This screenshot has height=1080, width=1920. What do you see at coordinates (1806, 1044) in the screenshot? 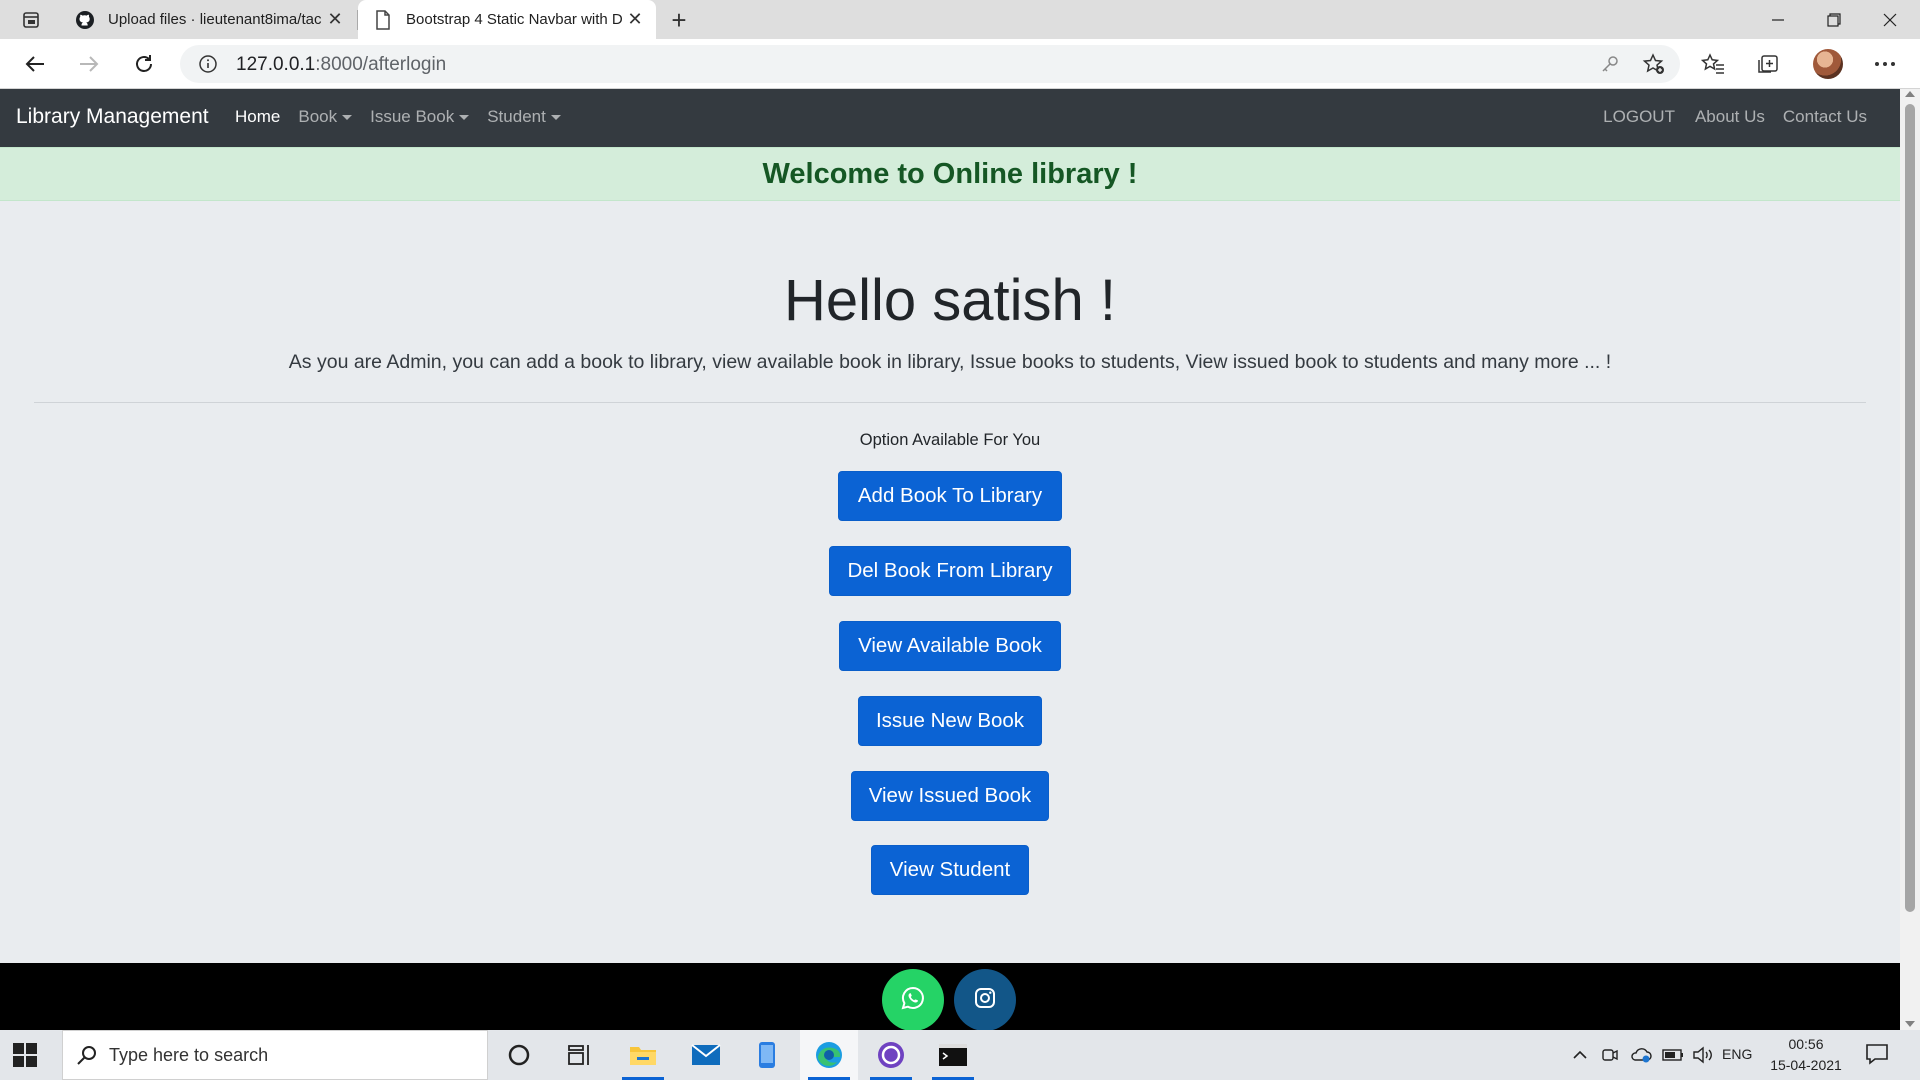
I see `clock-time: 00:56` at bounding box center [1806, 1044].